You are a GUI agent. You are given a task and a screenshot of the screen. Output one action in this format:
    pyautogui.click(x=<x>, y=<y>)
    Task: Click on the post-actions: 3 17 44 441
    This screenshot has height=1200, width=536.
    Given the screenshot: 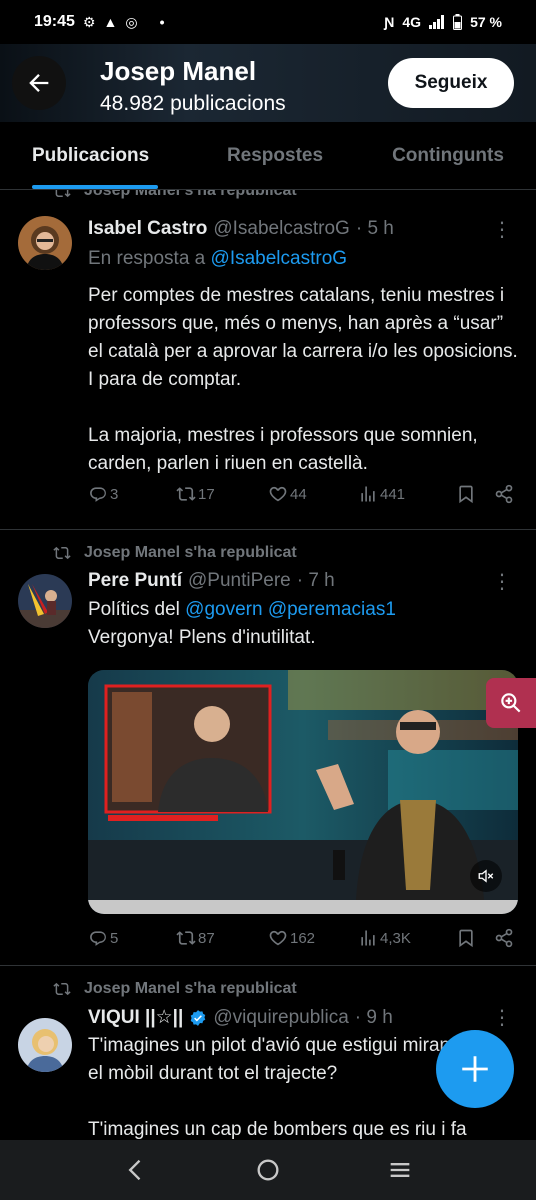 What is the action you would take?
    pyautogui.click(x=302, y=494)
    